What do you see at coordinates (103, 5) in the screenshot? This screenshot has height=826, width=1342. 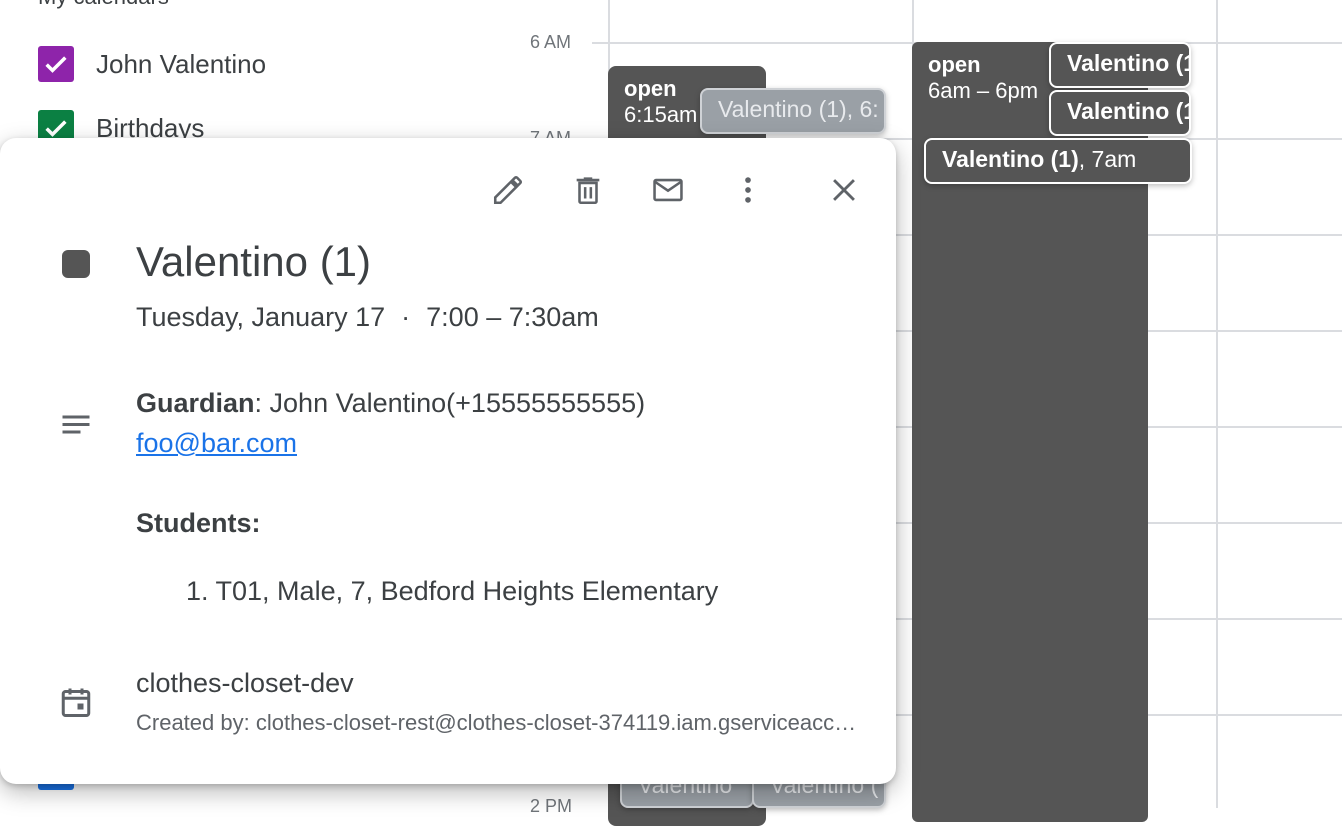 I see `my-calendars-heading: My calendars` at bounding box center [103, 5].